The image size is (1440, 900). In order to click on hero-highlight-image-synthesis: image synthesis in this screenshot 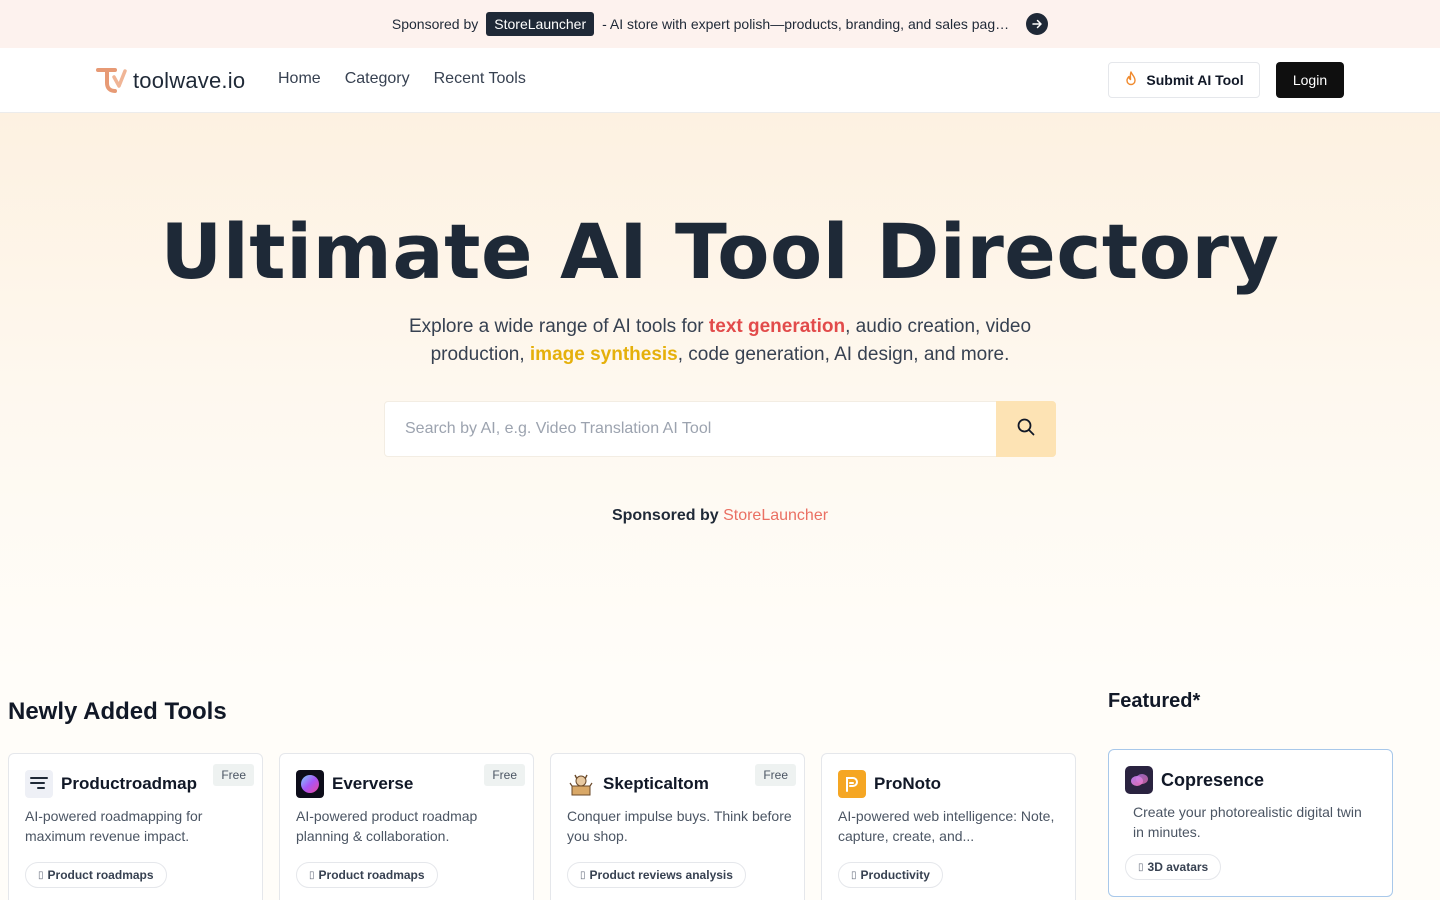, I will do `click(603, 354)`.